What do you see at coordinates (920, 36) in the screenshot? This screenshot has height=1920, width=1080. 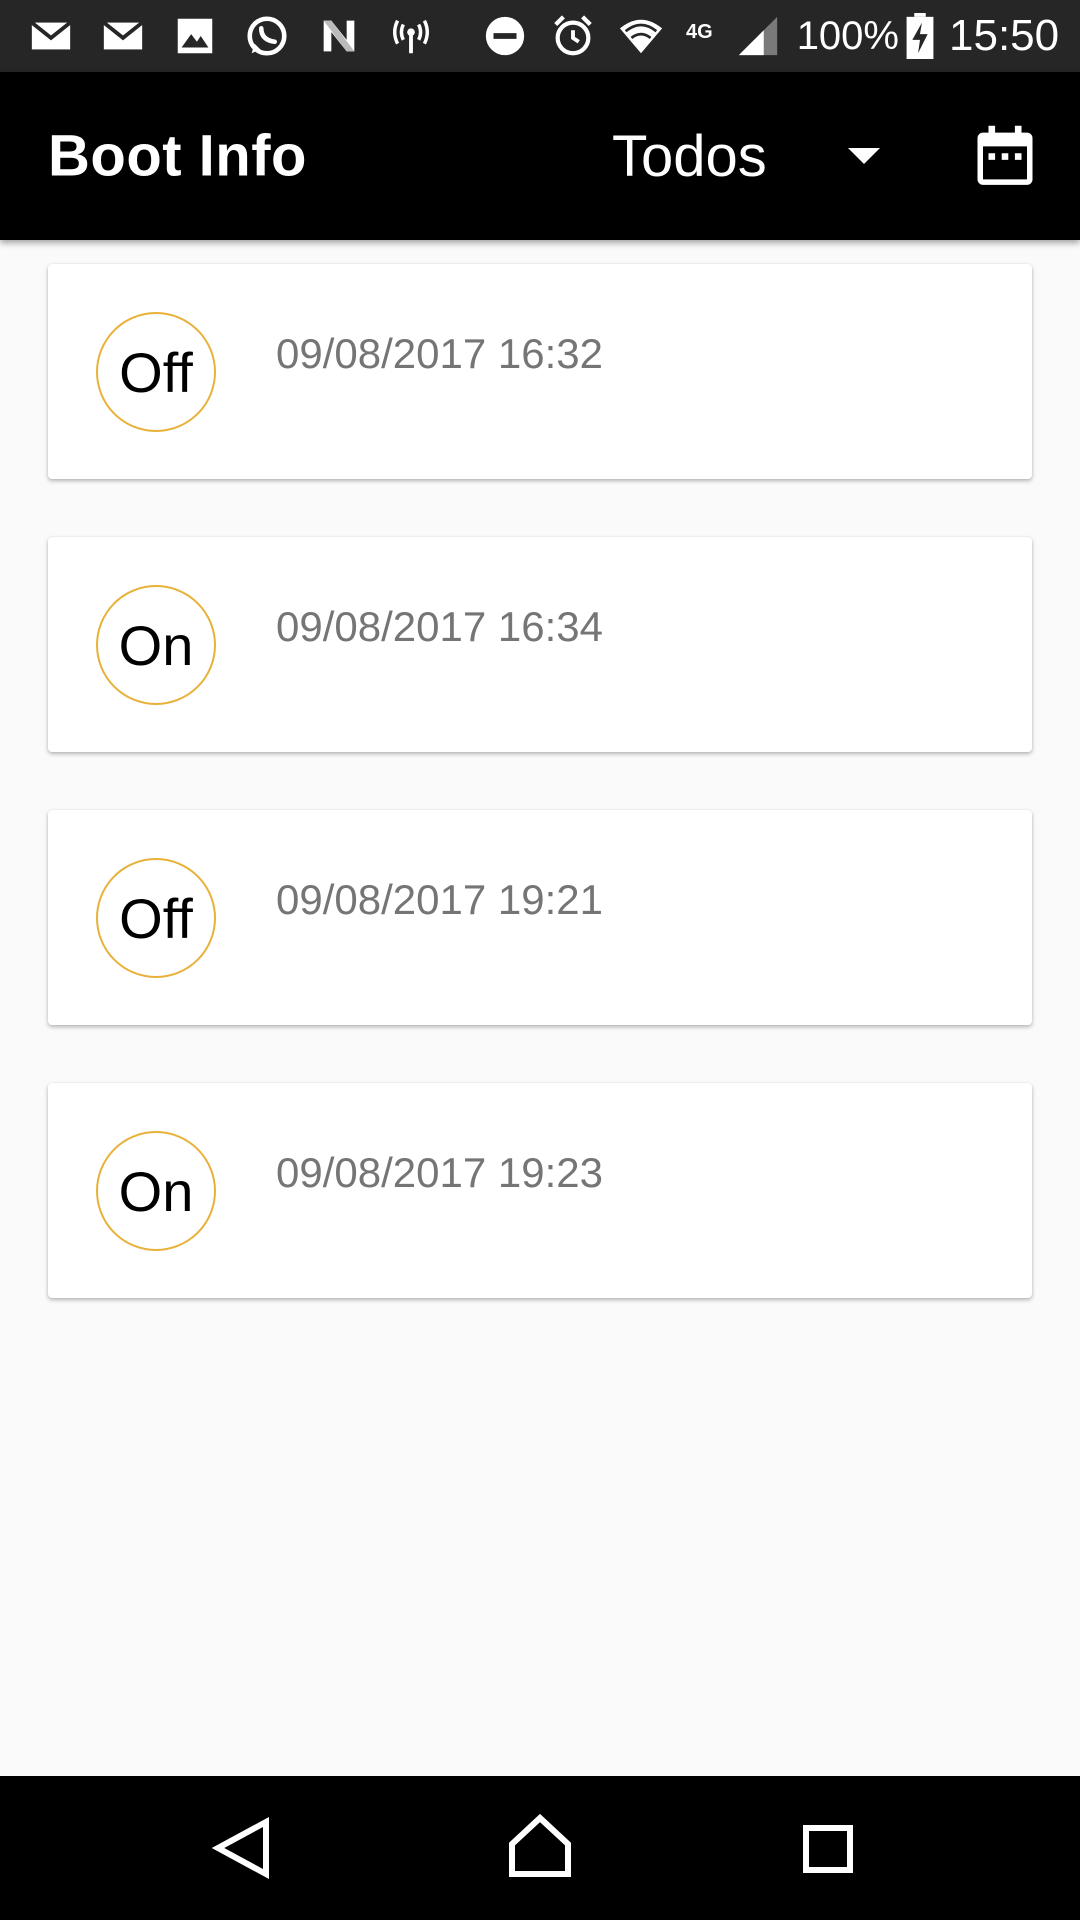 I see `battery-charging-icon` at bounding box center [920, 36].